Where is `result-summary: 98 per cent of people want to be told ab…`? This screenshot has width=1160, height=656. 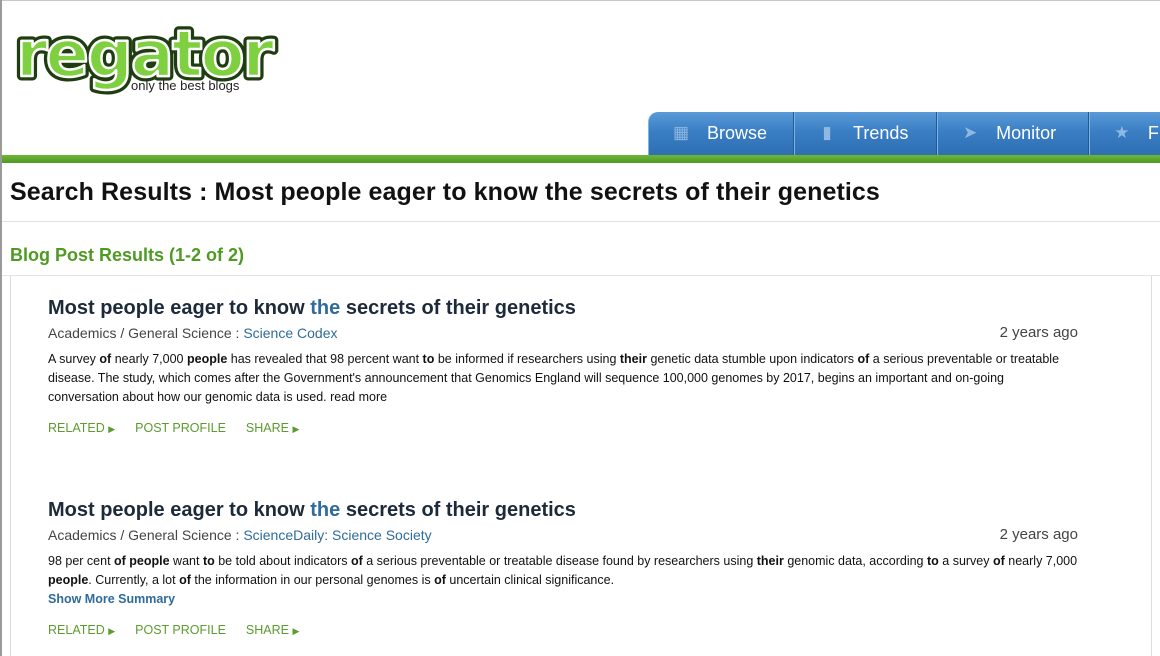
result-summary: 98 per cent of people want to be told ab… is located at coordinates (563, 580).